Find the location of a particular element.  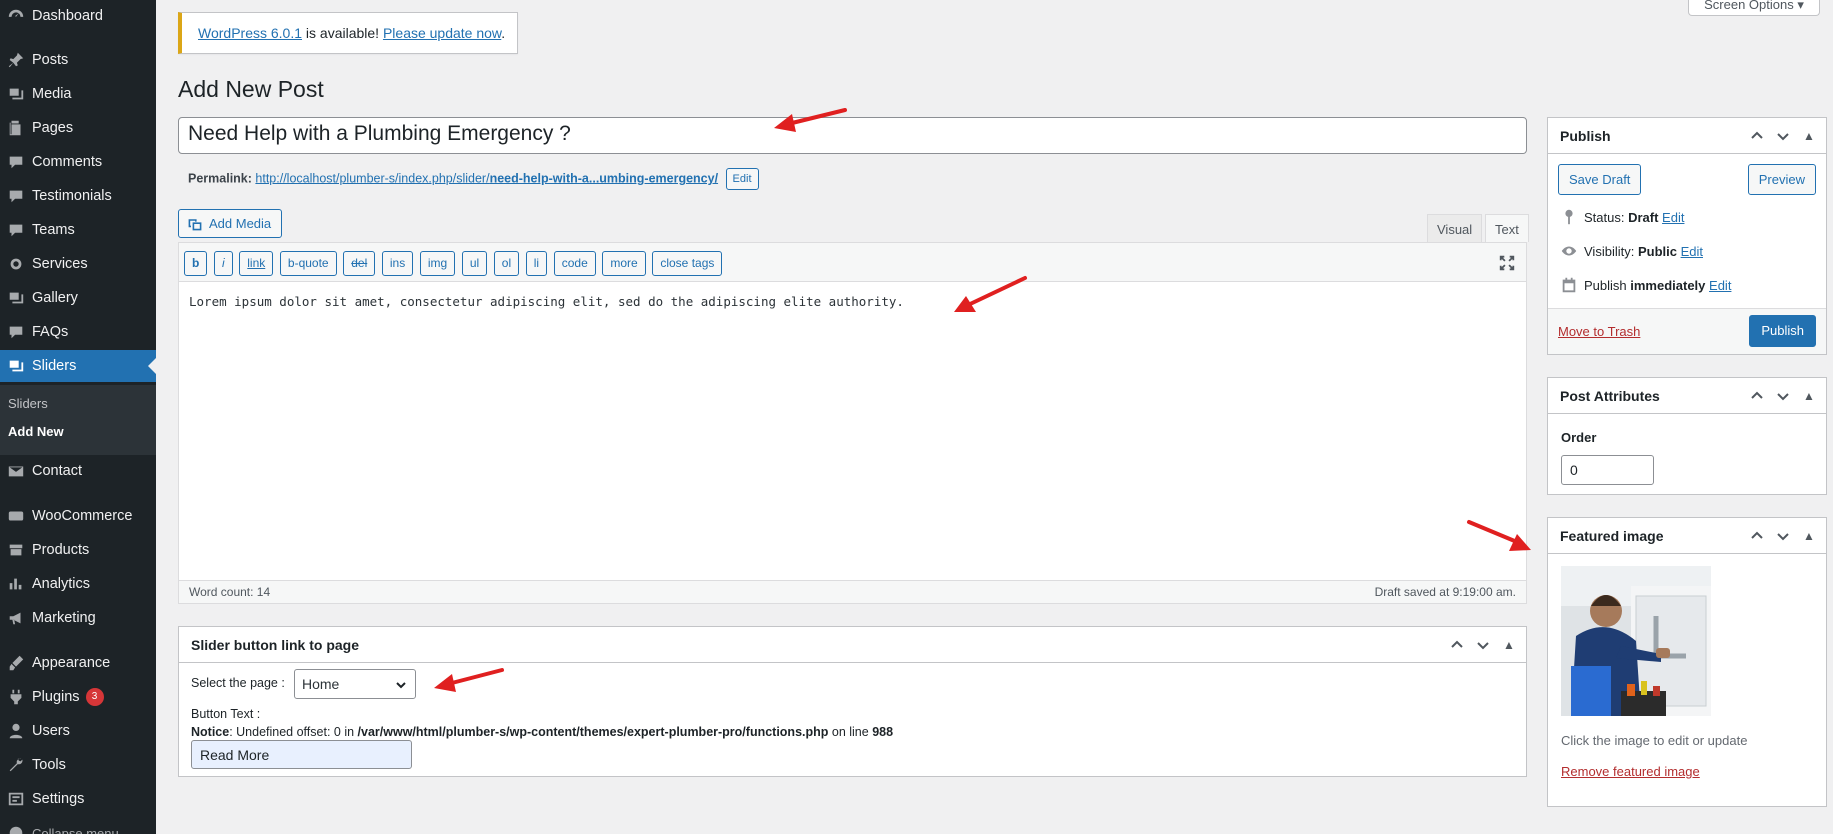

menu-label: Collapse menu is located at coordinates (75, 829).